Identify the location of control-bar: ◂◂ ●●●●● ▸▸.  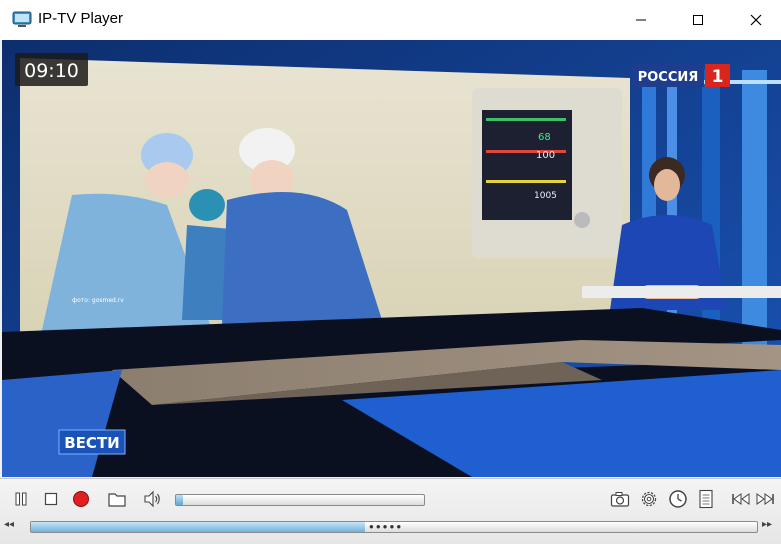
(390, 511).